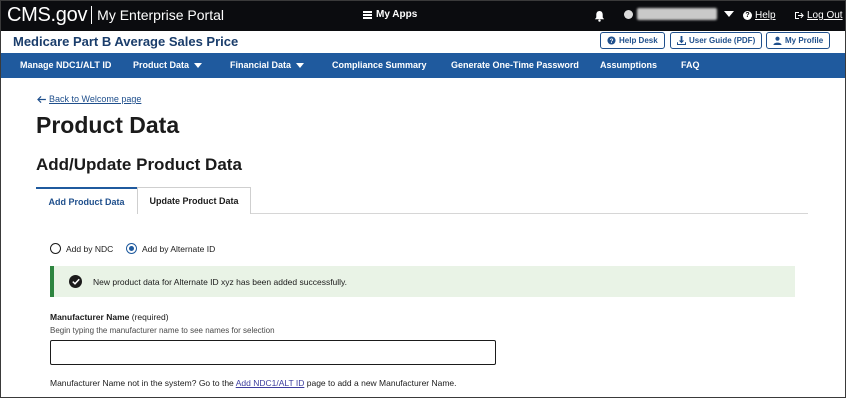  Describe the element at coordinates (825, 15) in the screenshot. I see `logout-label: Log Out` at that location.